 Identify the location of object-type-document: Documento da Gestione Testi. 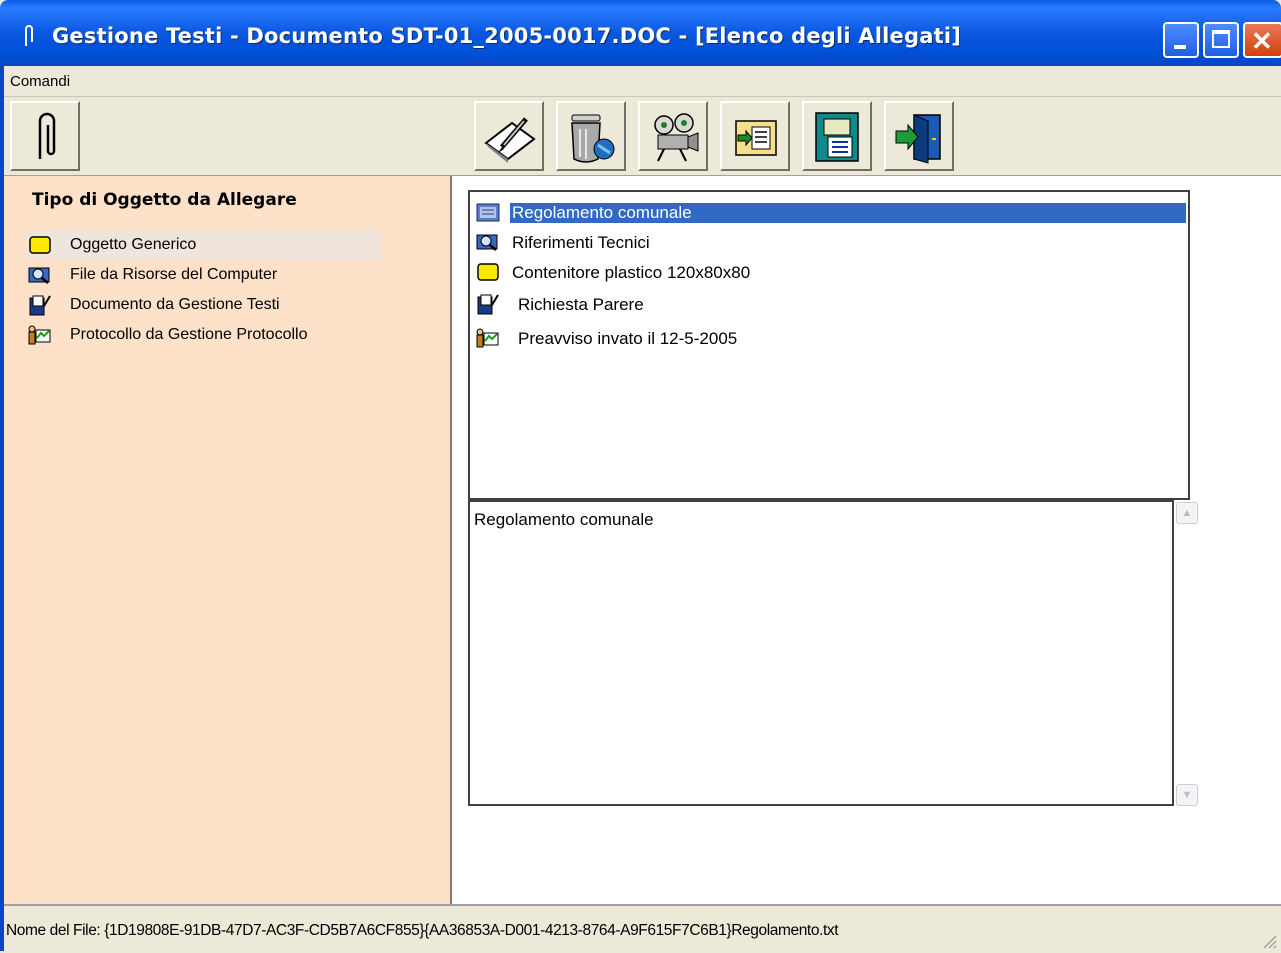
(204, 305).